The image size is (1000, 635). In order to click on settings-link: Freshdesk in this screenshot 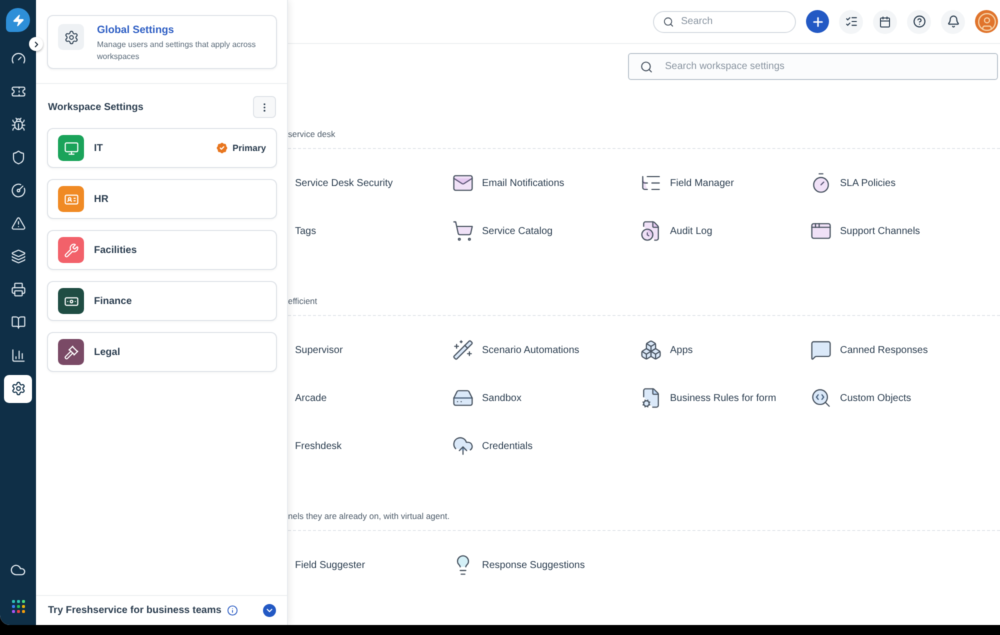, I will do `click(315, 446)`.